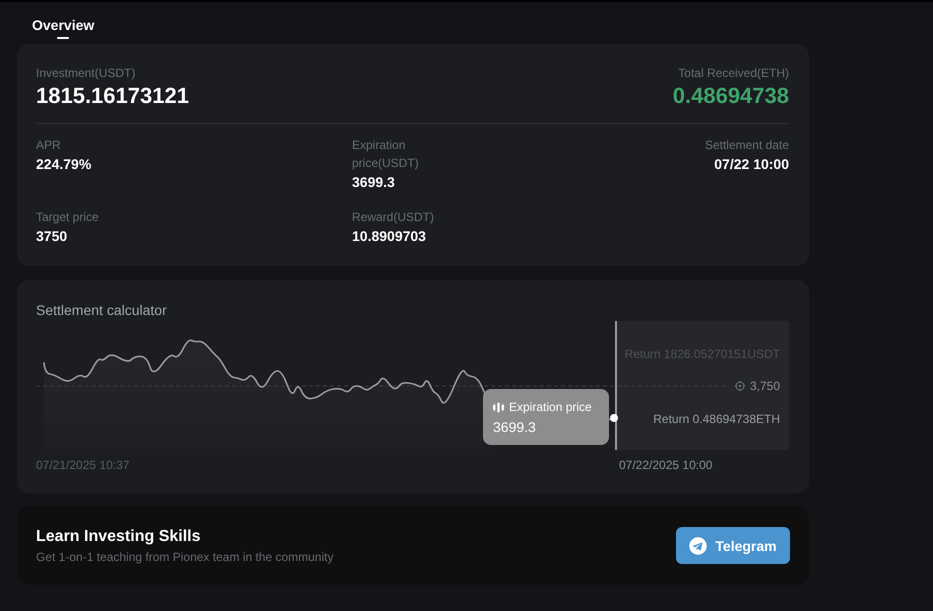 The image size is (933, 611). What do you see at coordinates (765, 386) in the screenshot?
I see `target-price-text: 3,750` at bounding box center [765, 386].